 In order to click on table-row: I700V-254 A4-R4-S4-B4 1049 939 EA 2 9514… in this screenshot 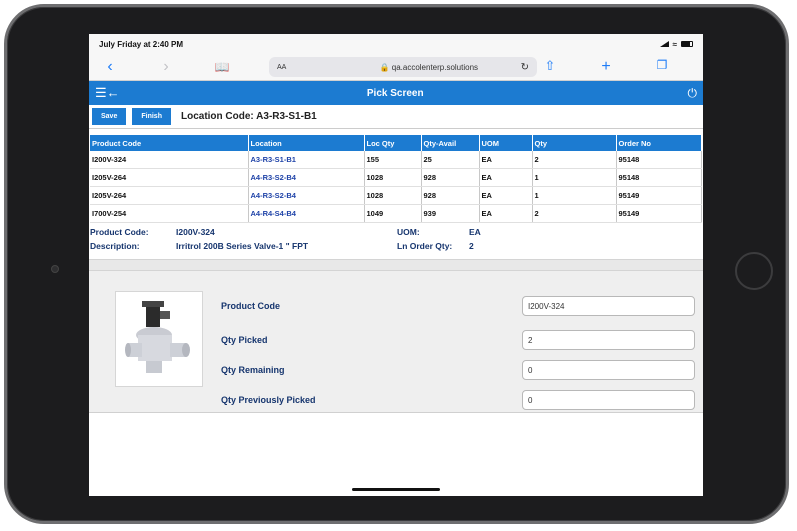, I will do `click(396, 213)`.